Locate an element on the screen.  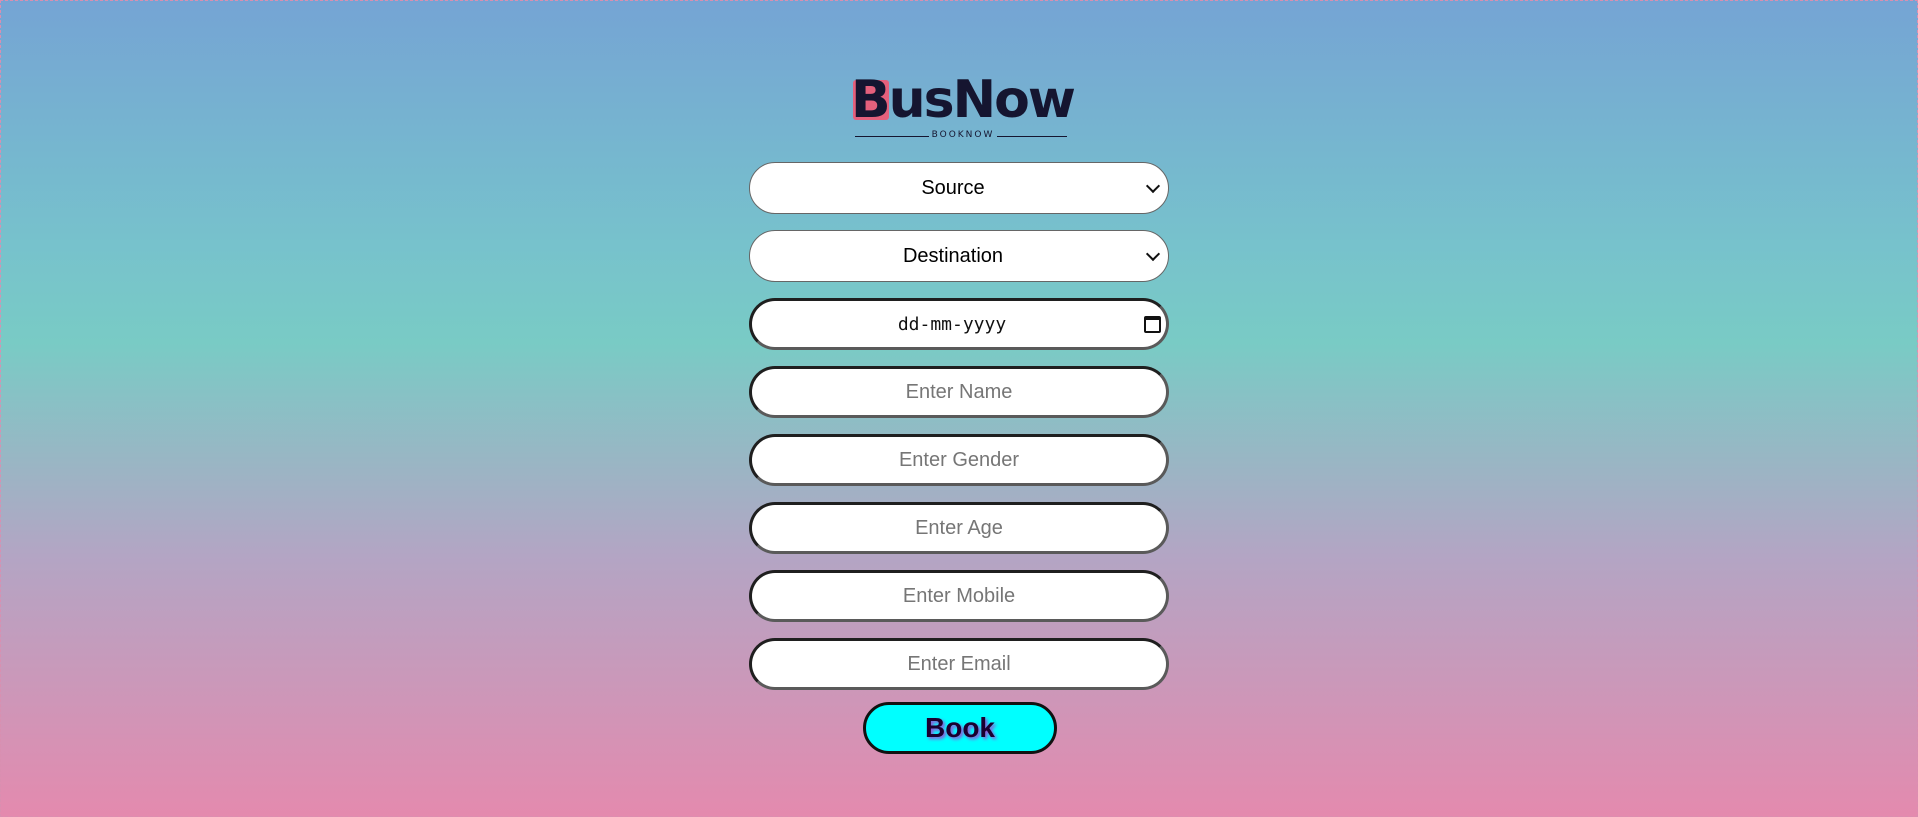
logo-rule-left is located at coordinates (892, 136).